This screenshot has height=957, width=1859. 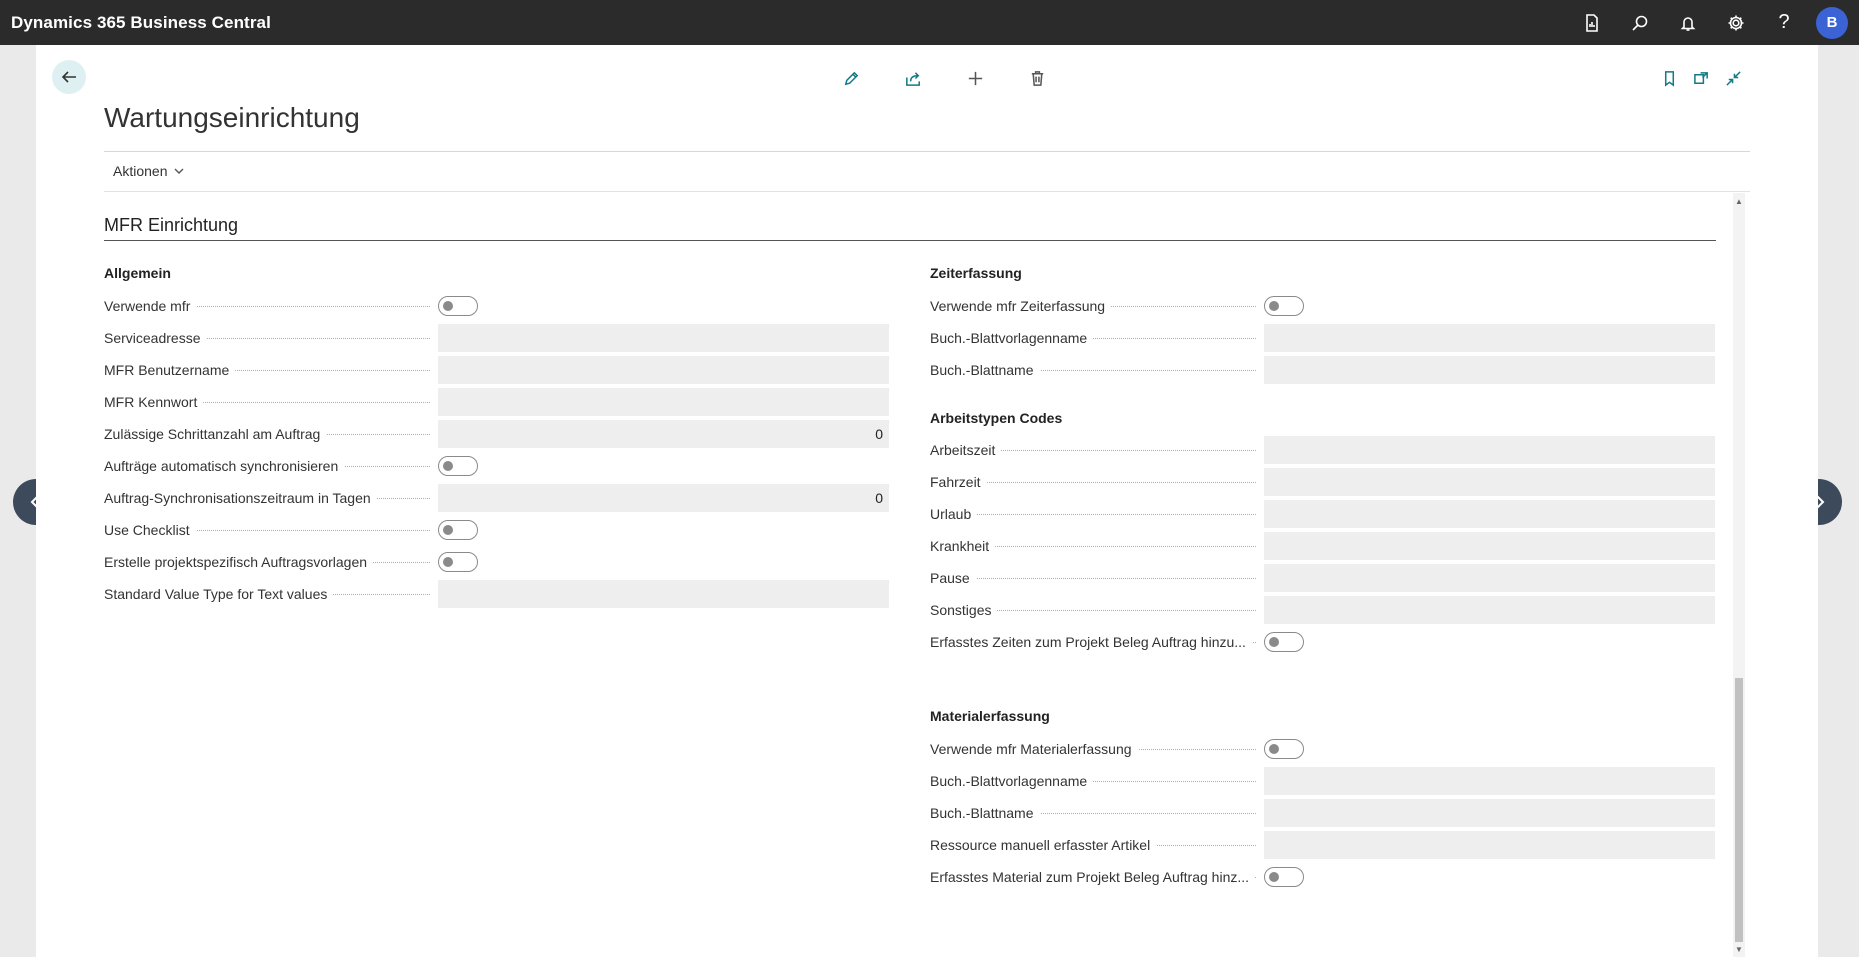 I want to click on actions-label: Aktionen, so click(x=140, y=171).